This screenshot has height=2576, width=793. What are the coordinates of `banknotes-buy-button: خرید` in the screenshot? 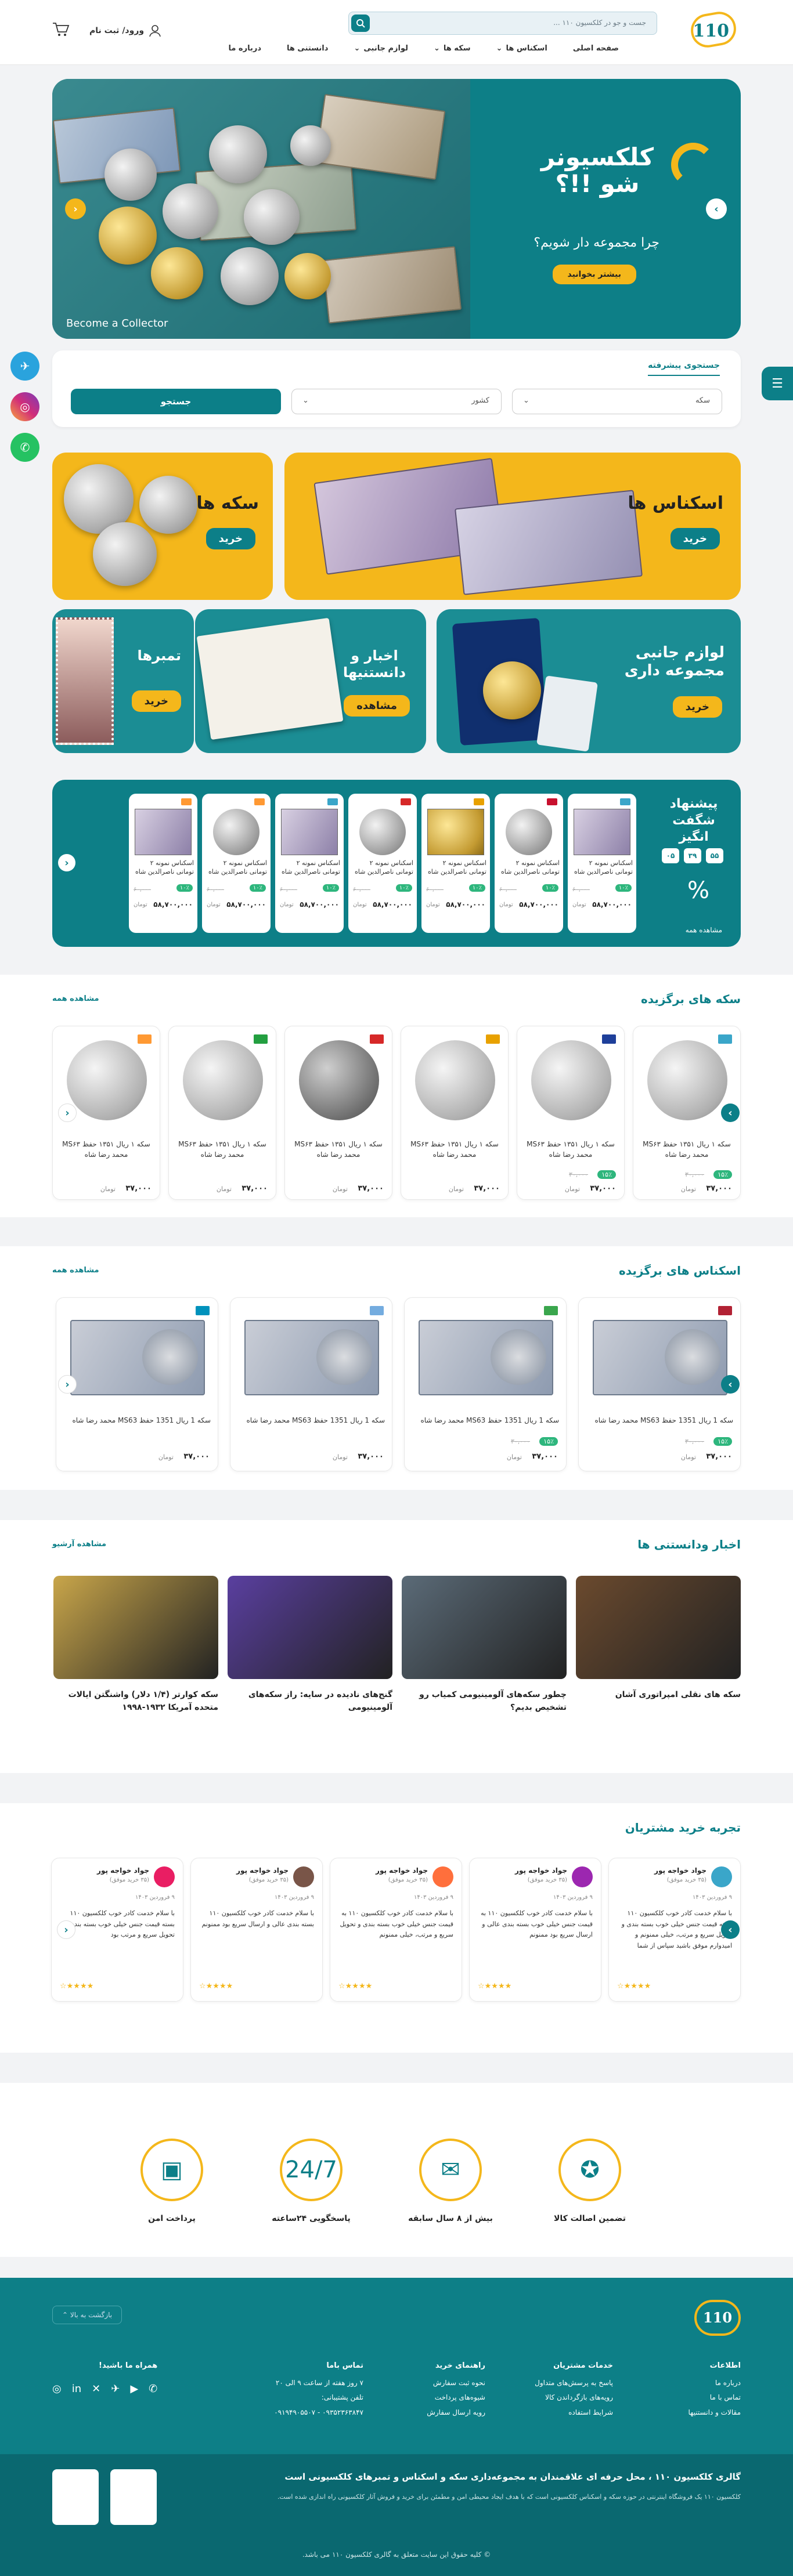 It's located at (695, 538).